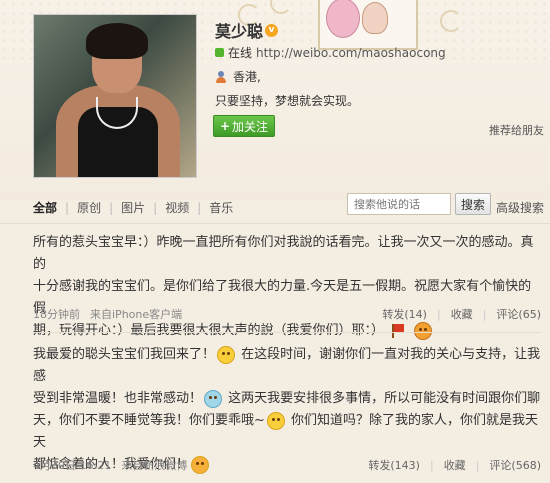 This screenshot has width=550, height=483. I want to click on follow-button-label: 加关注, so click(250, 126).